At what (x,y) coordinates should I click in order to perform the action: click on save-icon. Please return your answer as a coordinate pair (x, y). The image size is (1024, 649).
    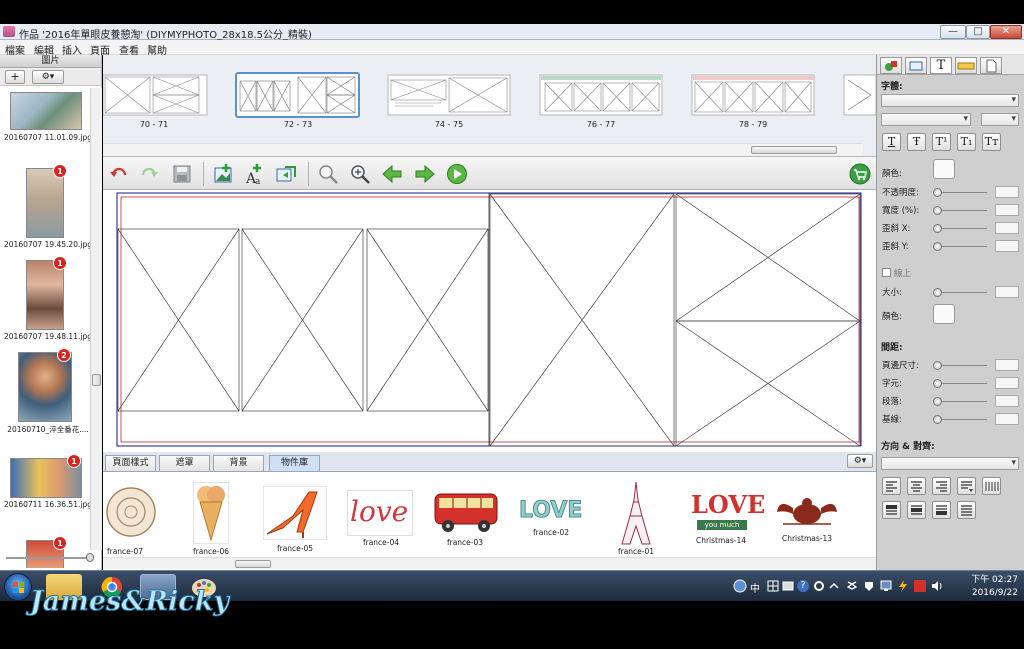
    Looking at the image, I should click on (182, 174).